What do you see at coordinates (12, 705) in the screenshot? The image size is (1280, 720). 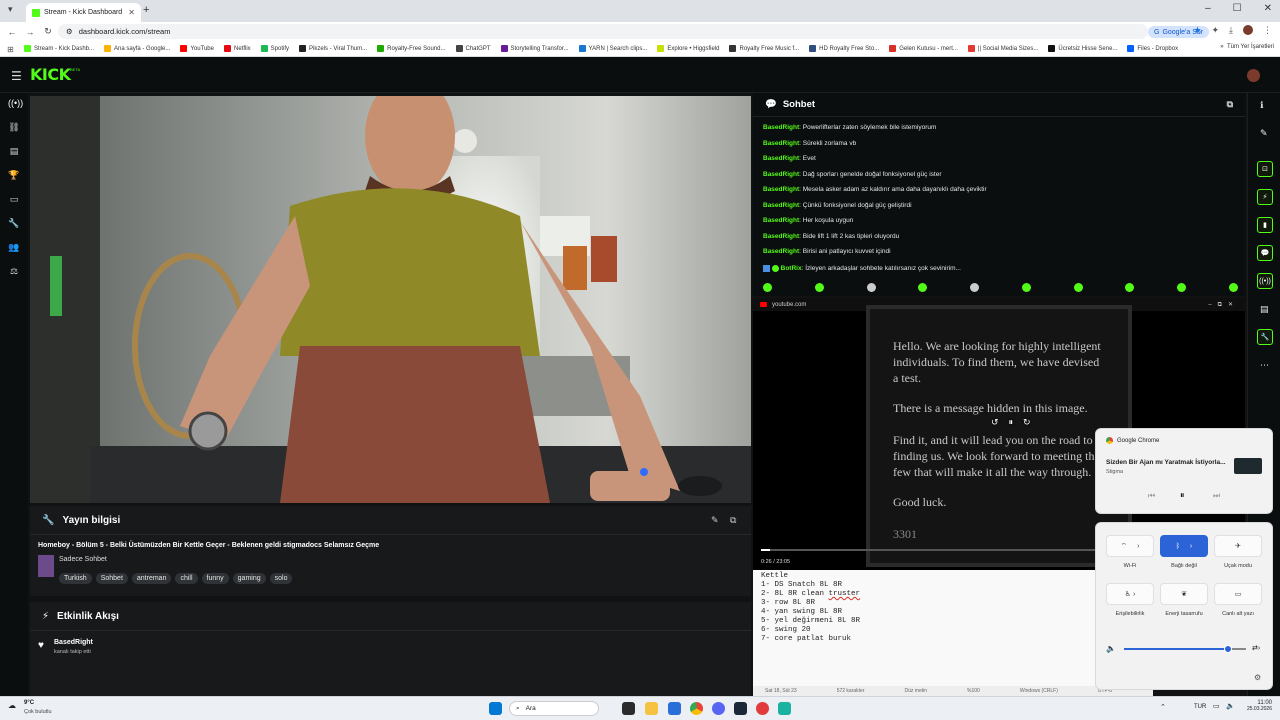 I see `weather-icon: ☁` at bounding box center [12, 705].